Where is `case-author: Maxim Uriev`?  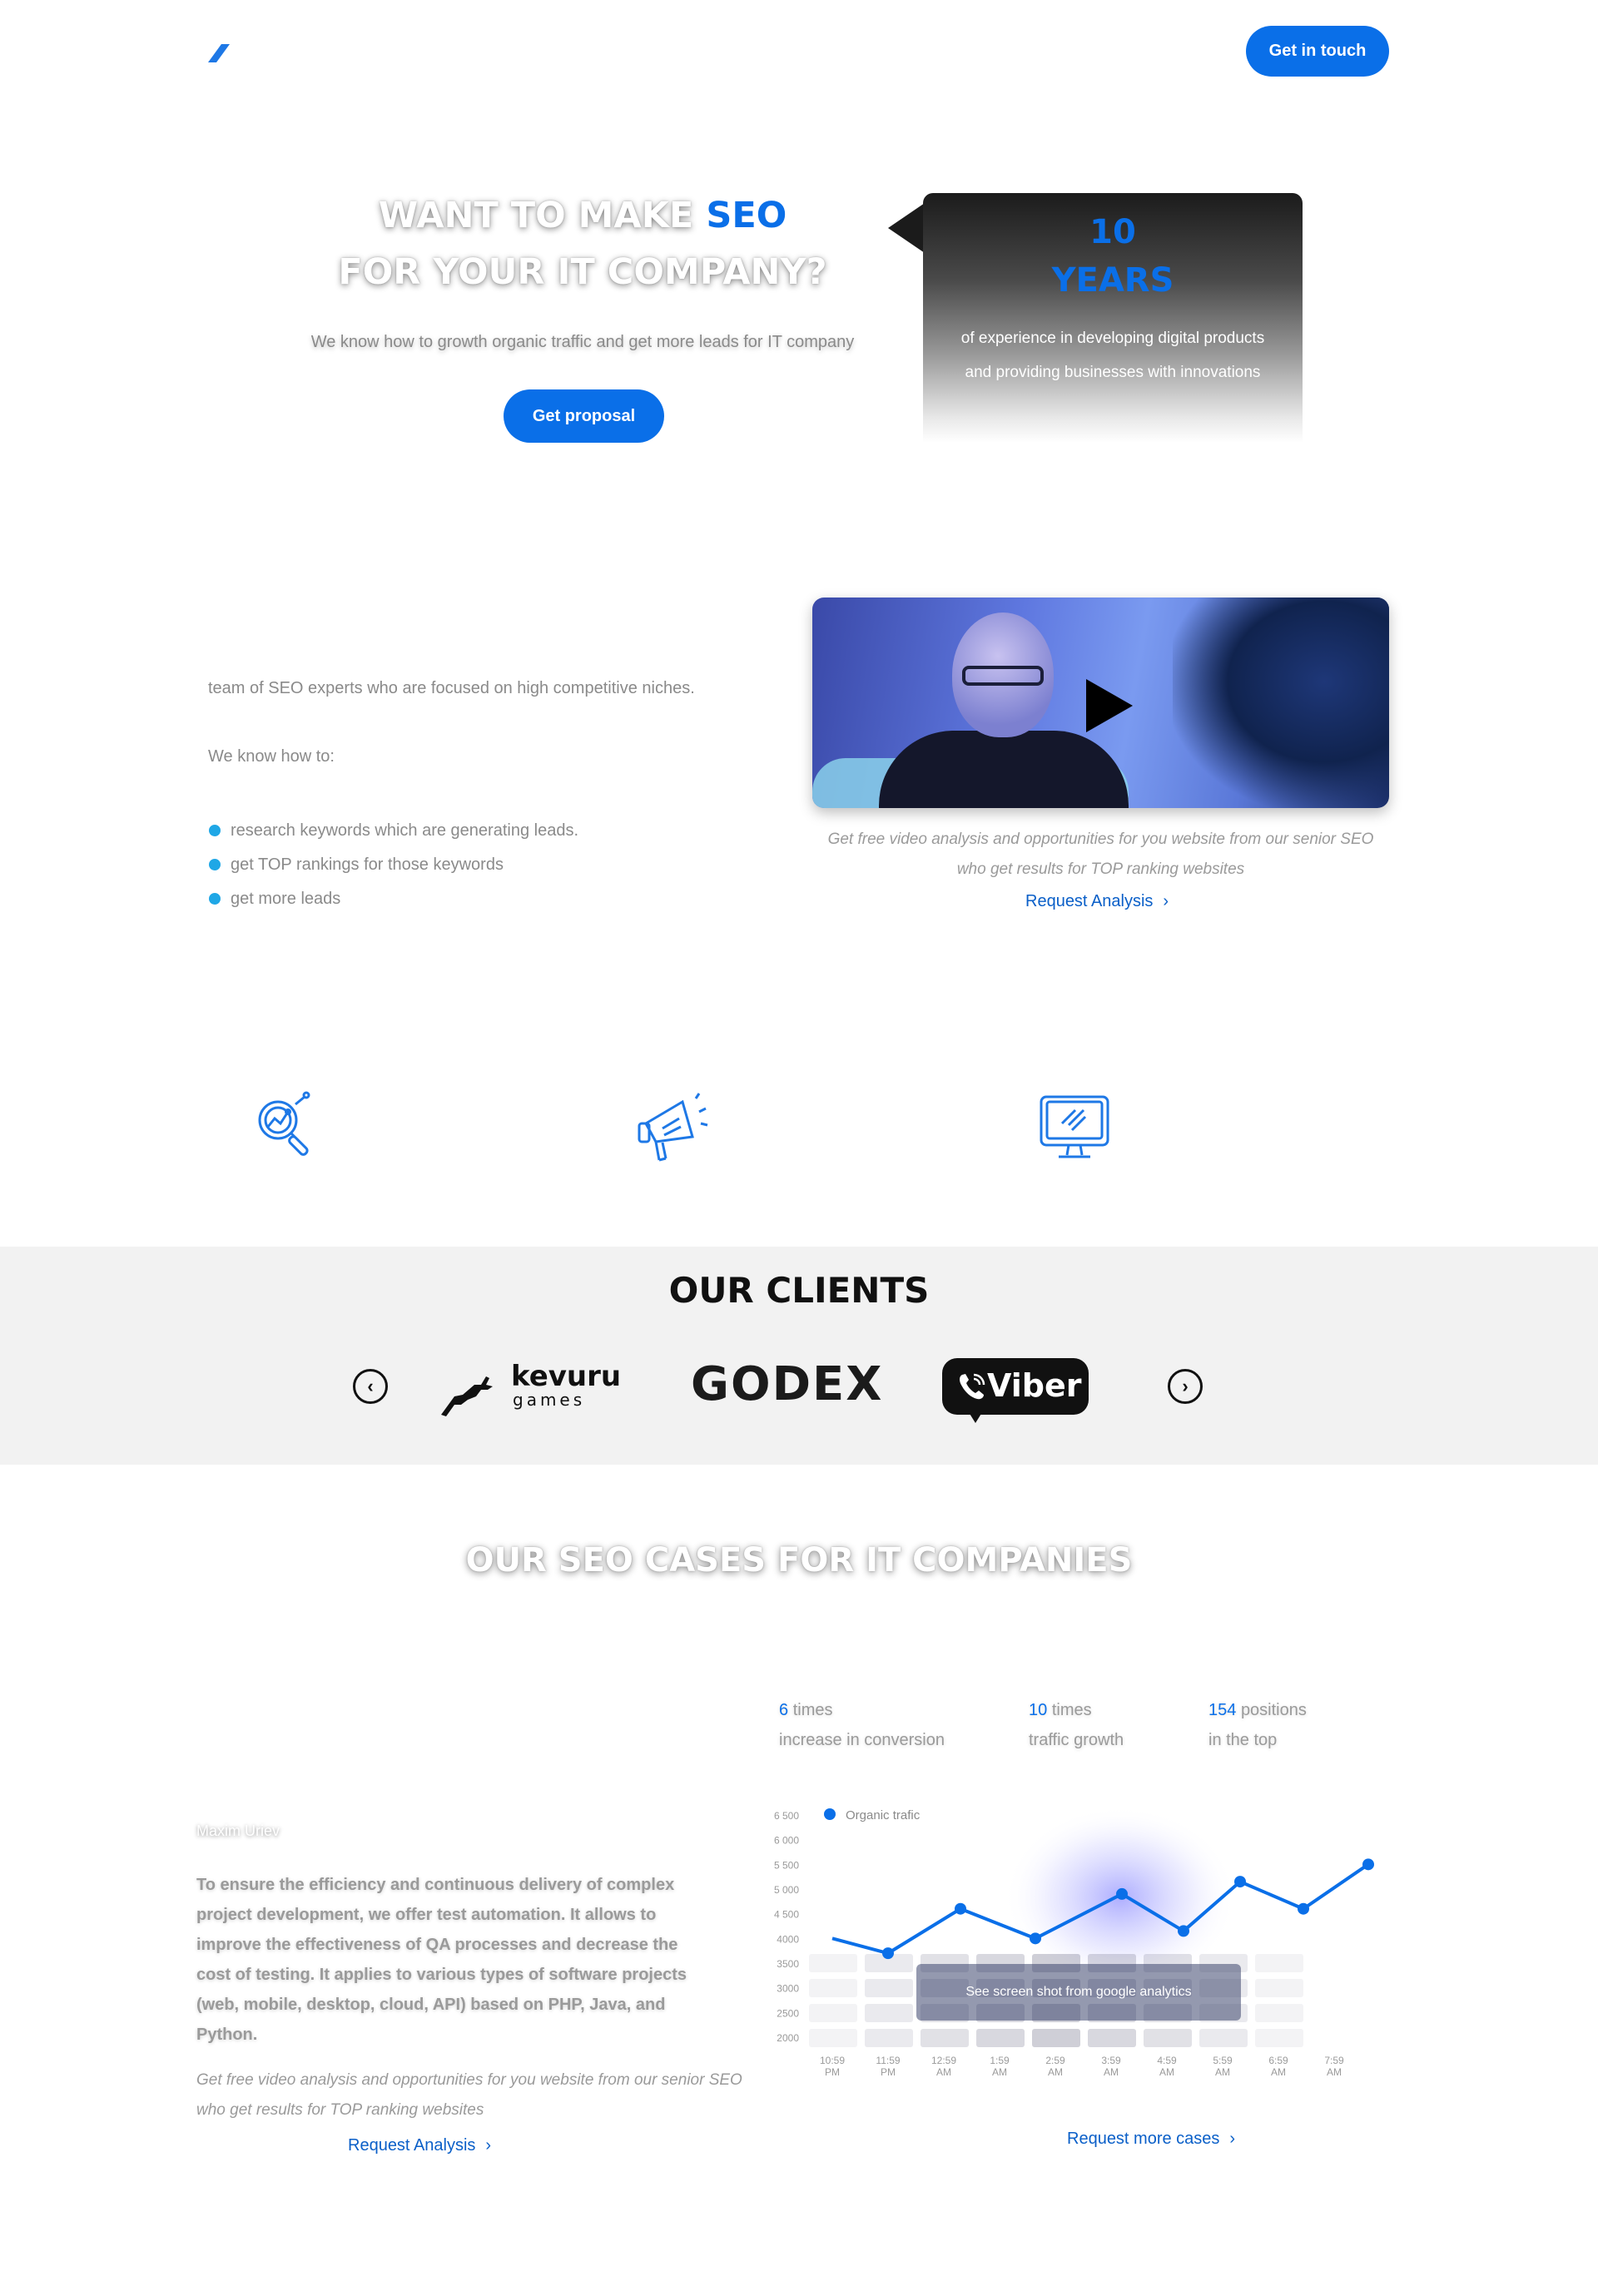 case-author: Maxim Uriev is located at coordinates (238, 1830).